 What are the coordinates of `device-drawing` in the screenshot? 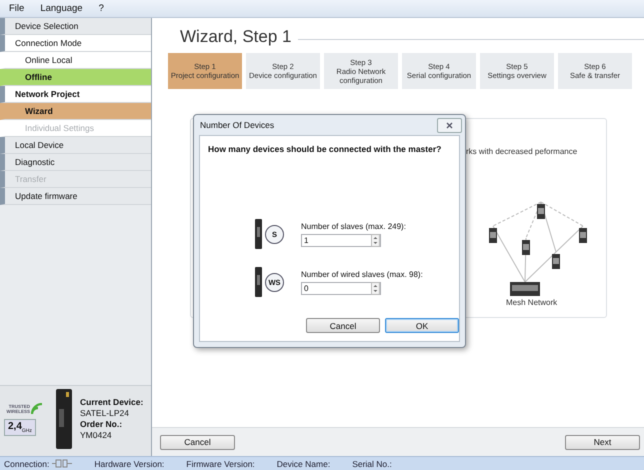 It's located at (64, 419).